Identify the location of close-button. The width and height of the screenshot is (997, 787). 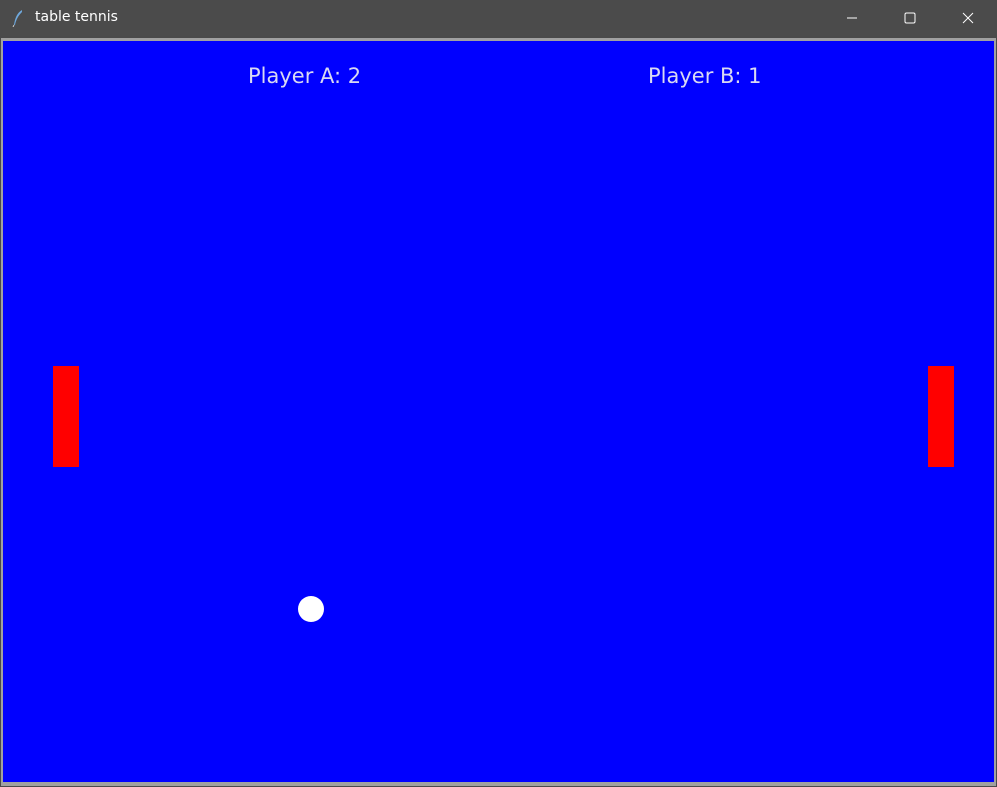
(968, 18).